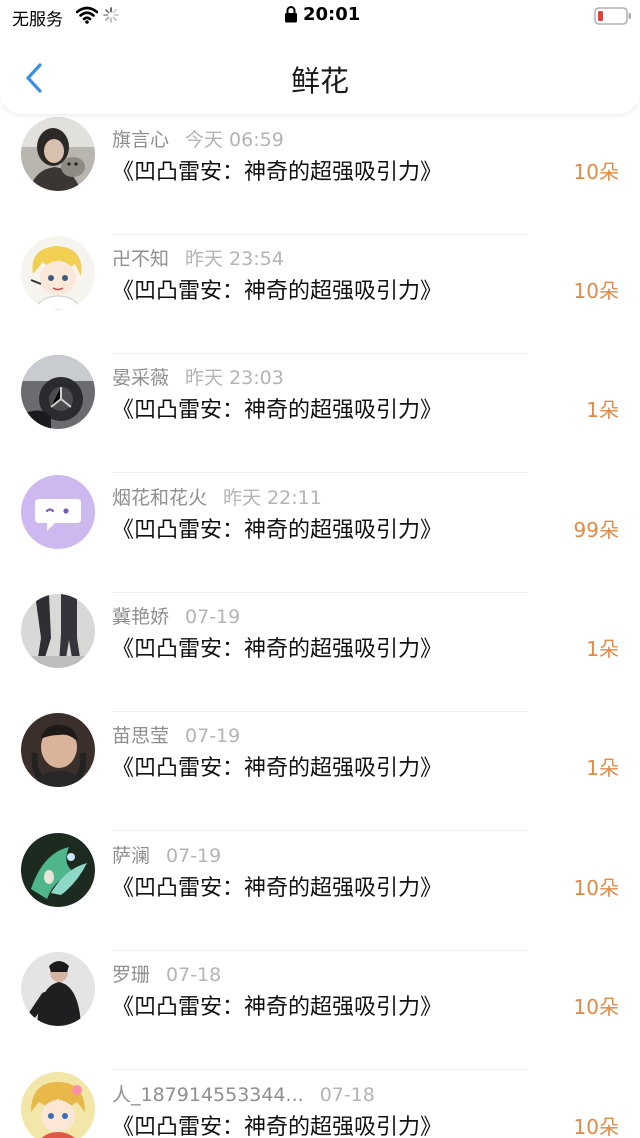 This screenshot has height=1138, width=640. Describe the element at coordinates (612, 16) in the screenshot. I see `battery-icon` at that location.